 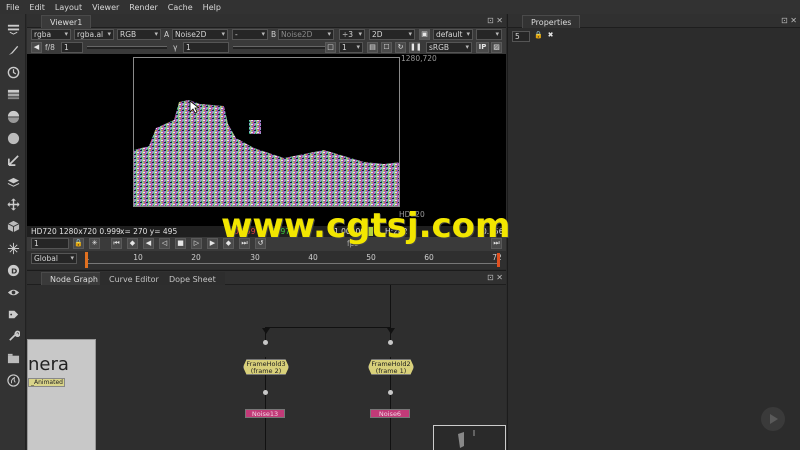 I want to click on max-panels-input: 5, so click(x=521, y=36).